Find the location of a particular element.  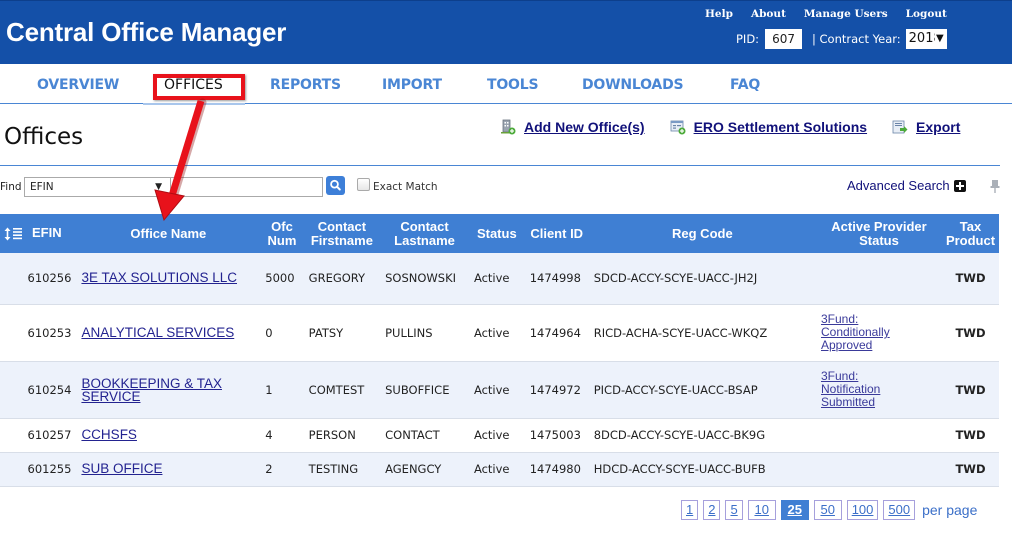

help-link: Help is located at coordinates (719, 14).